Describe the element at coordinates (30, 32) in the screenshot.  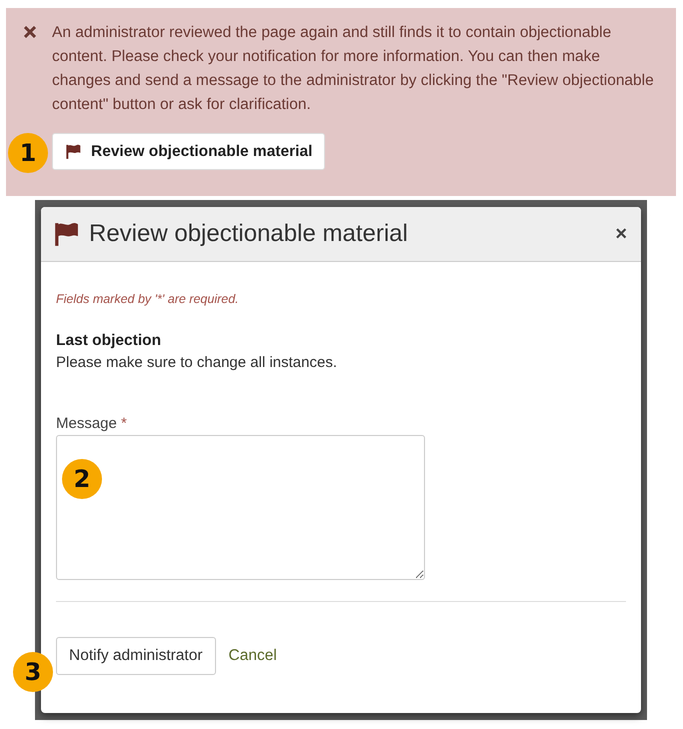
I see `close-icon` at that location.